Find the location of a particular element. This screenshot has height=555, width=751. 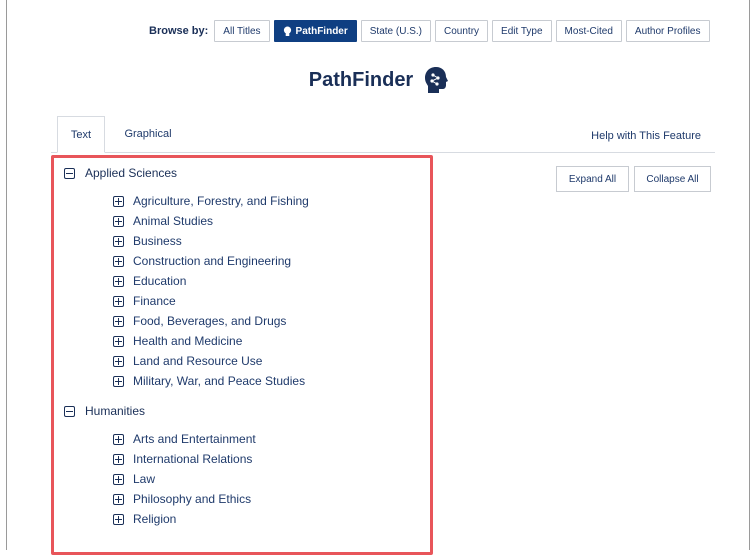

browse-author-profiles-button: Author Profiles is located at coordinates (667, 31).